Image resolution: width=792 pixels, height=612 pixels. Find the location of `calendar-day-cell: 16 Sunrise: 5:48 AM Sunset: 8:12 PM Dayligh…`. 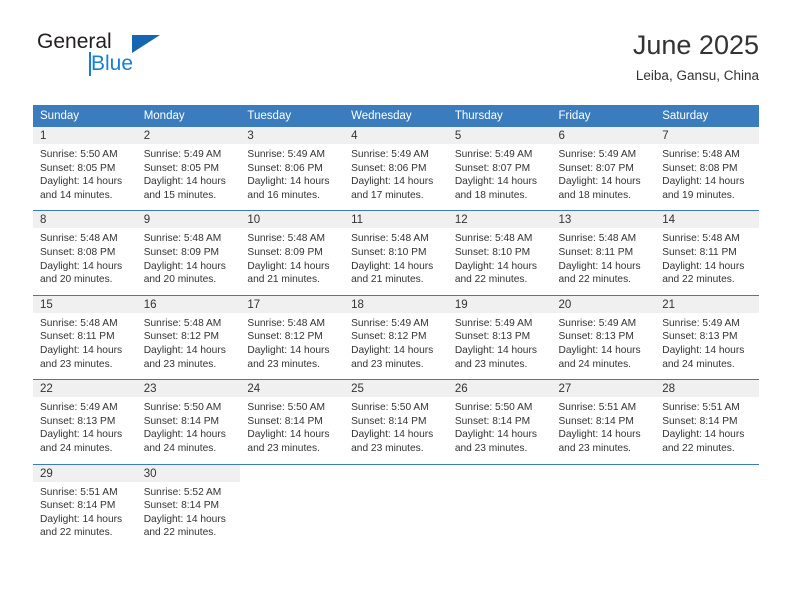

calendar-day-cell: 16 Sunrise: 5:48 AM Sunset: 8:12 PM Dayligh… is located at coordinates (188, 337).